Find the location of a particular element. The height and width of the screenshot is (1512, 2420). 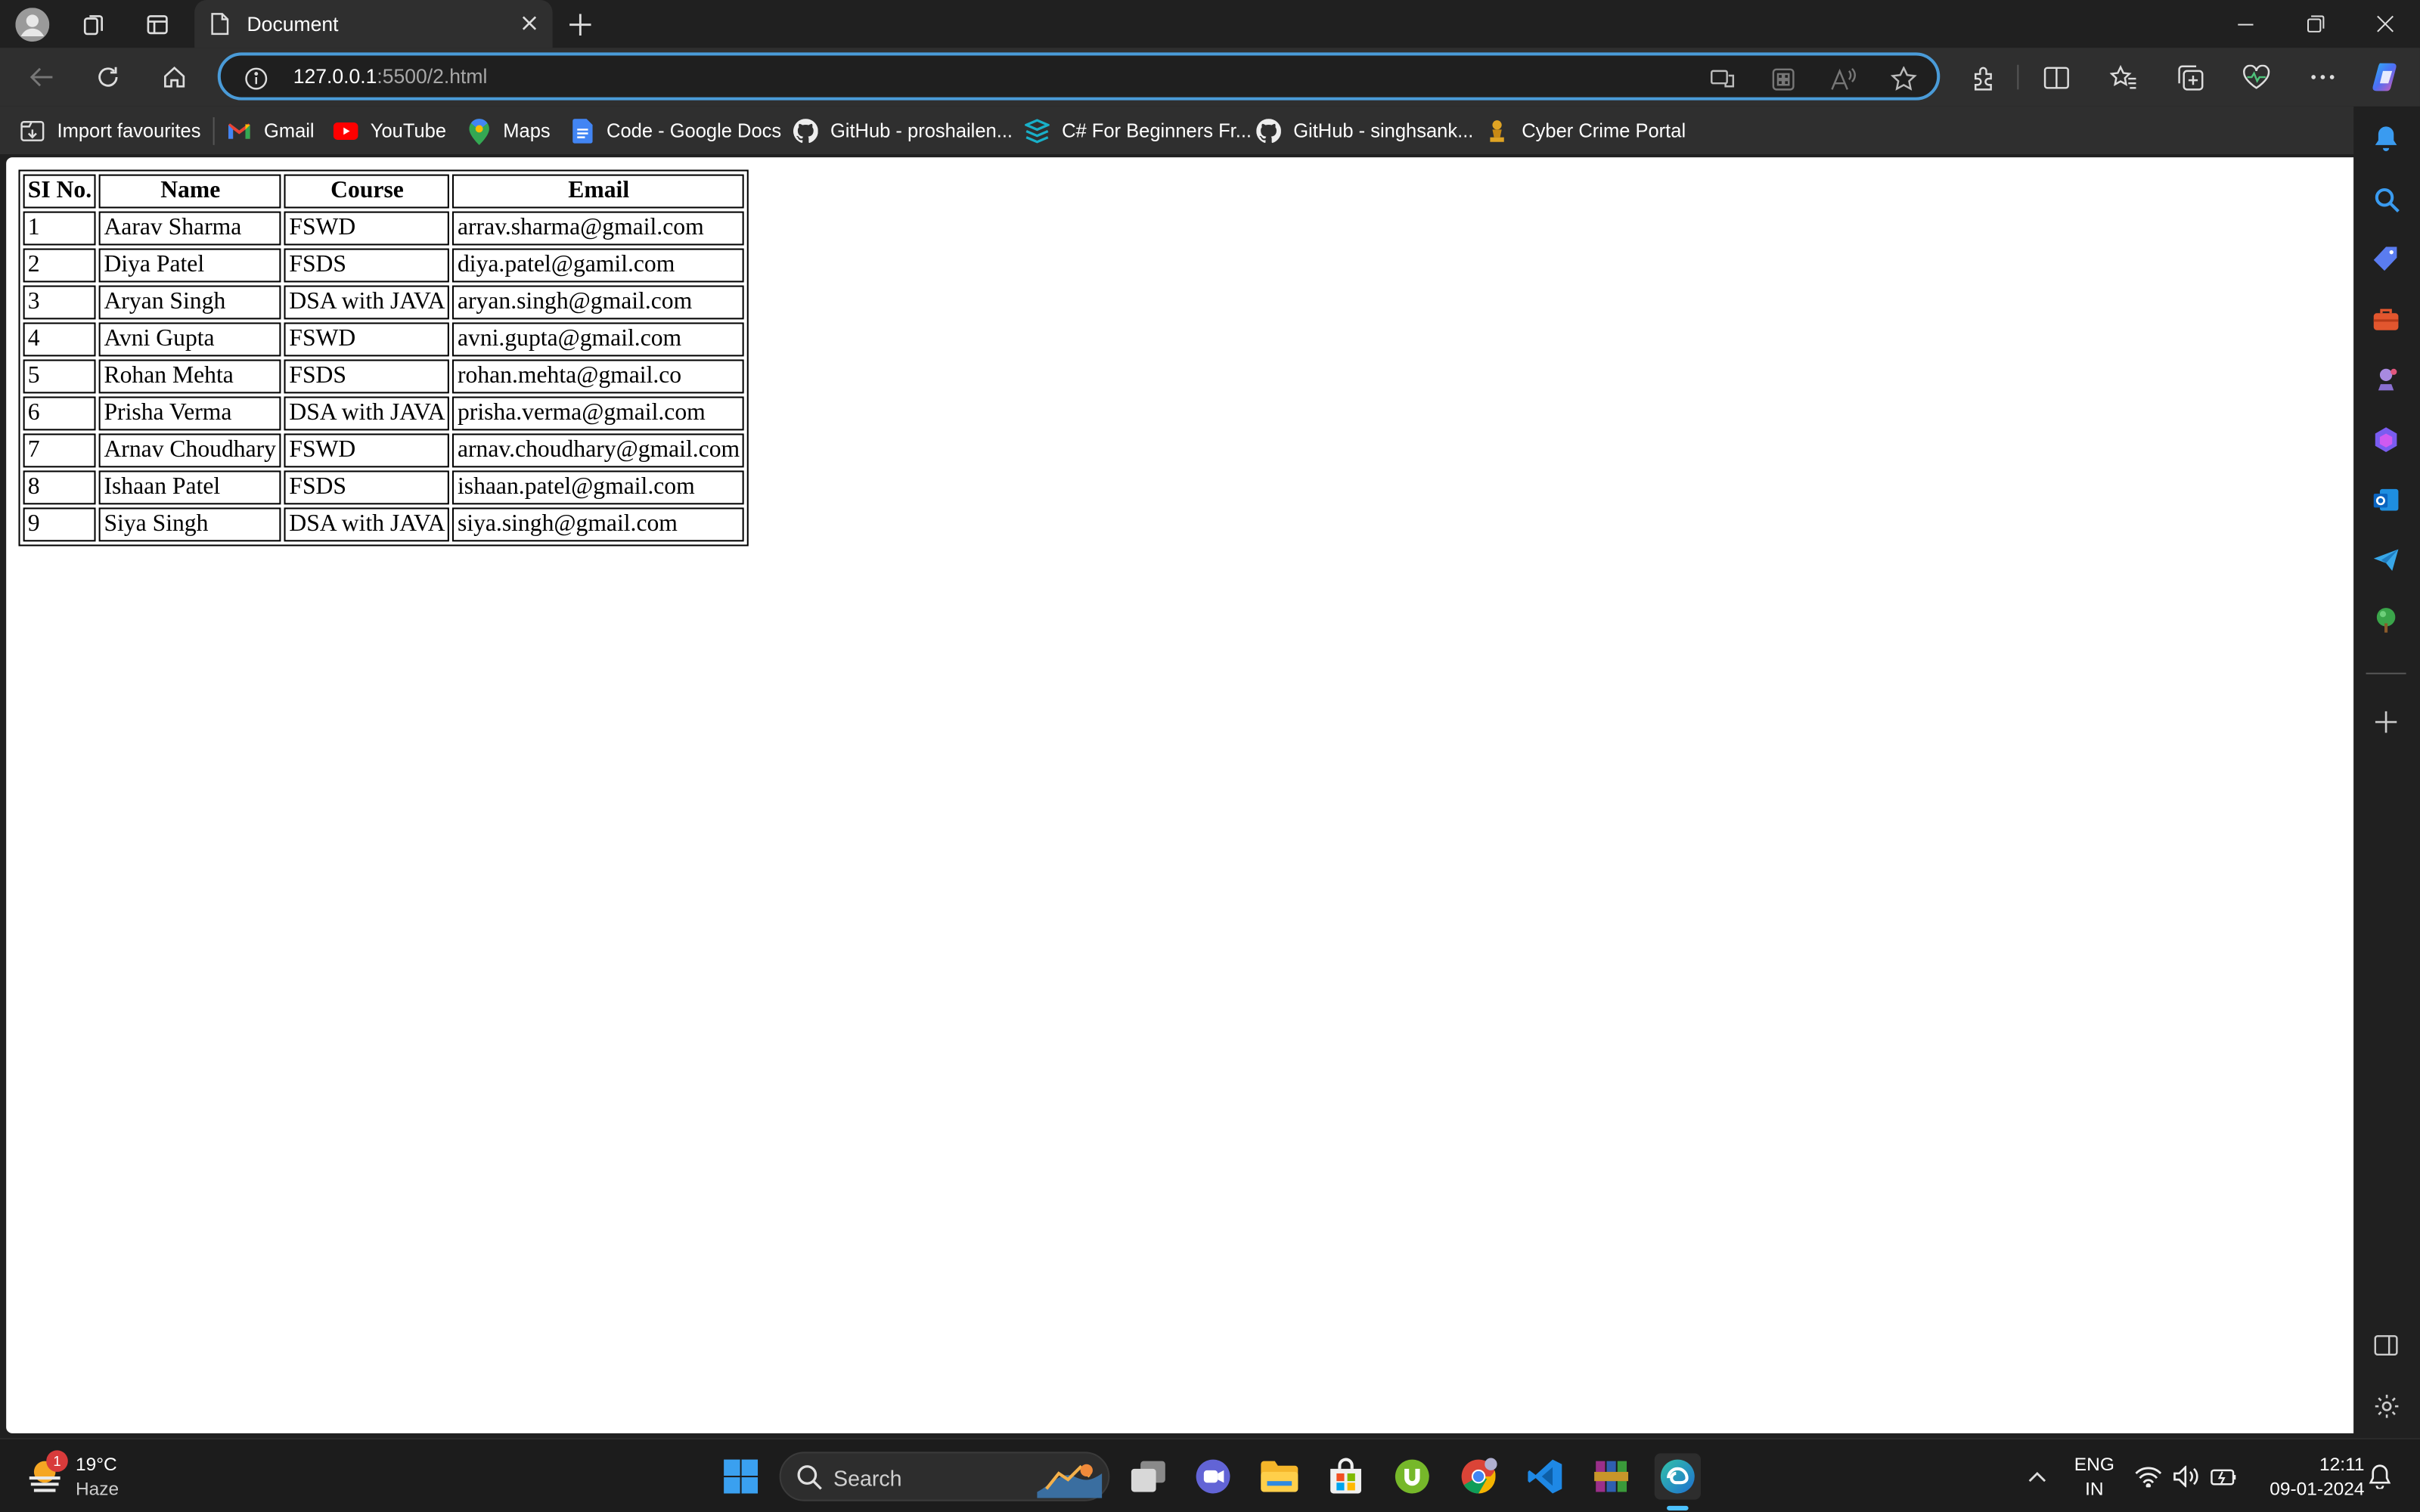

send-icon is located at coordinates (2386, 560).